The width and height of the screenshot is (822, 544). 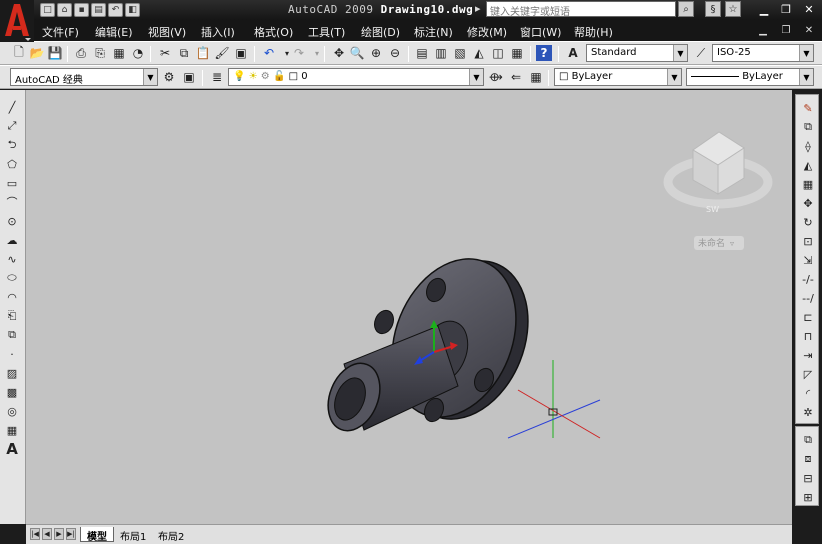 What do you see at coordinates (12, 316) in the screenshot?
I see `insert-block-icon: ⎗` at bounding box center [12, 316].